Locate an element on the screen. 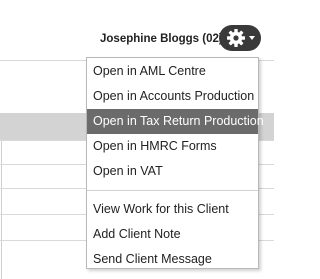  menu-divider is located at coordinates (172, 190).